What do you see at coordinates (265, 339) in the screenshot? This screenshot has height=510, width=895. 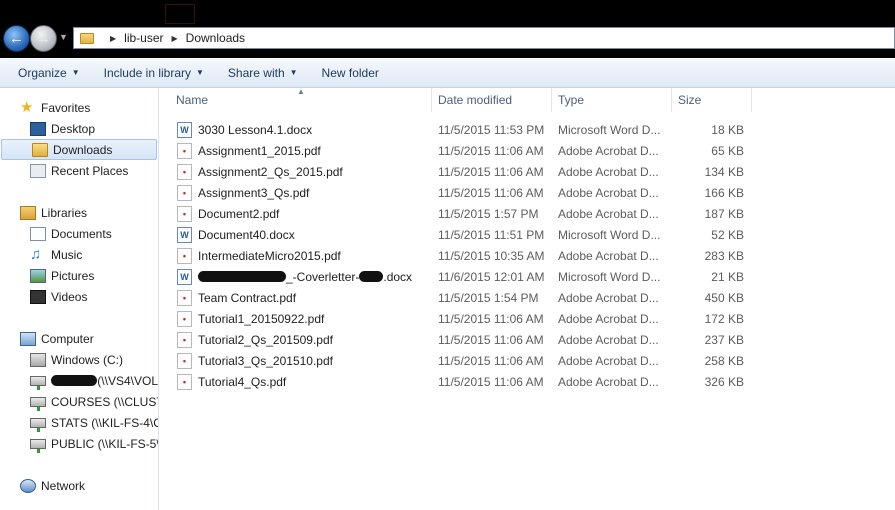 I see `file-name-text: Tutorial2_Qs_201509.pdf` at bounding box center [265, 339].